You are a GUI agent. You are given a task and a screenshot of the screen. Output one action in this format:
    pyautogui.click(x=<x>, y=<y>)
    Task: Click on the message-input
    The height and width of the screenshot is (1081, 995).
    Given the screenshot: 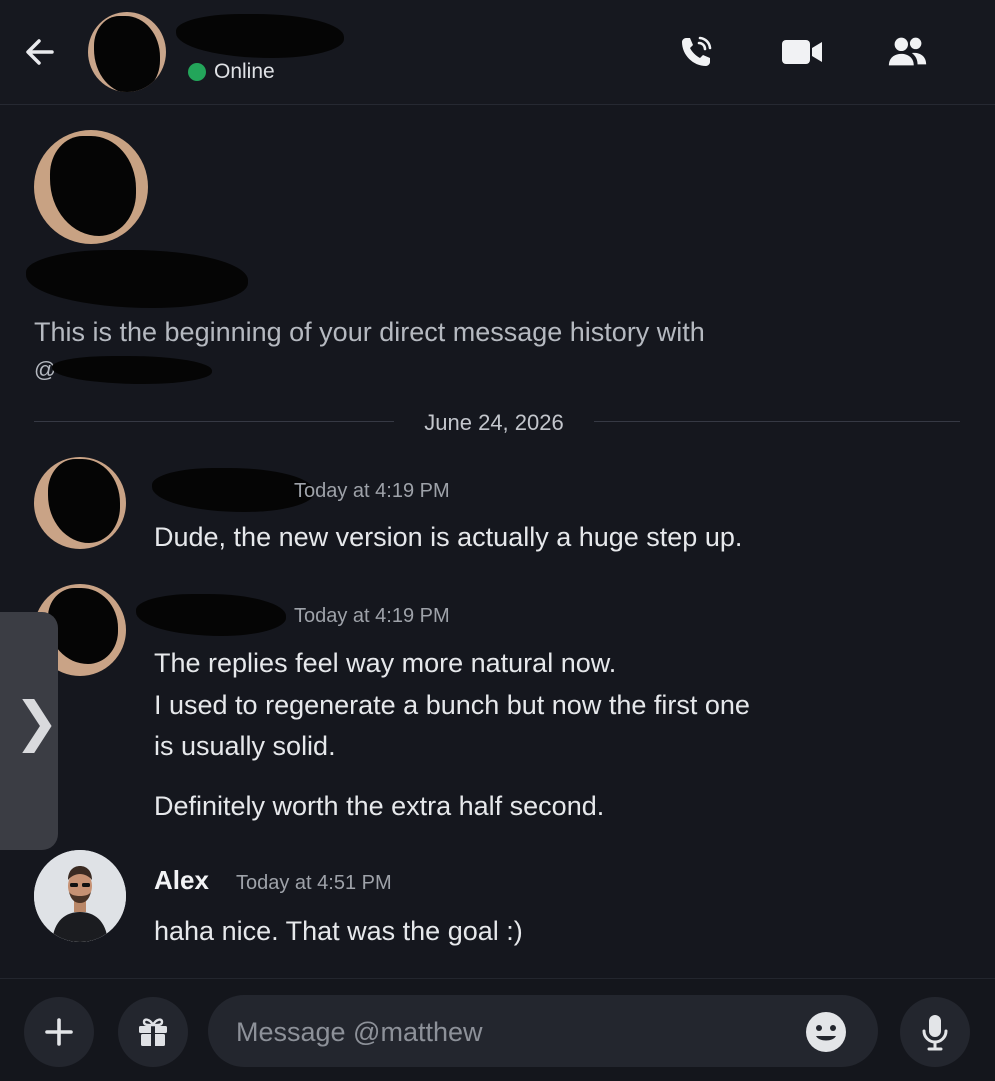 What is the action you would take?
    pyautogui.click(x=516, y=1032)
    